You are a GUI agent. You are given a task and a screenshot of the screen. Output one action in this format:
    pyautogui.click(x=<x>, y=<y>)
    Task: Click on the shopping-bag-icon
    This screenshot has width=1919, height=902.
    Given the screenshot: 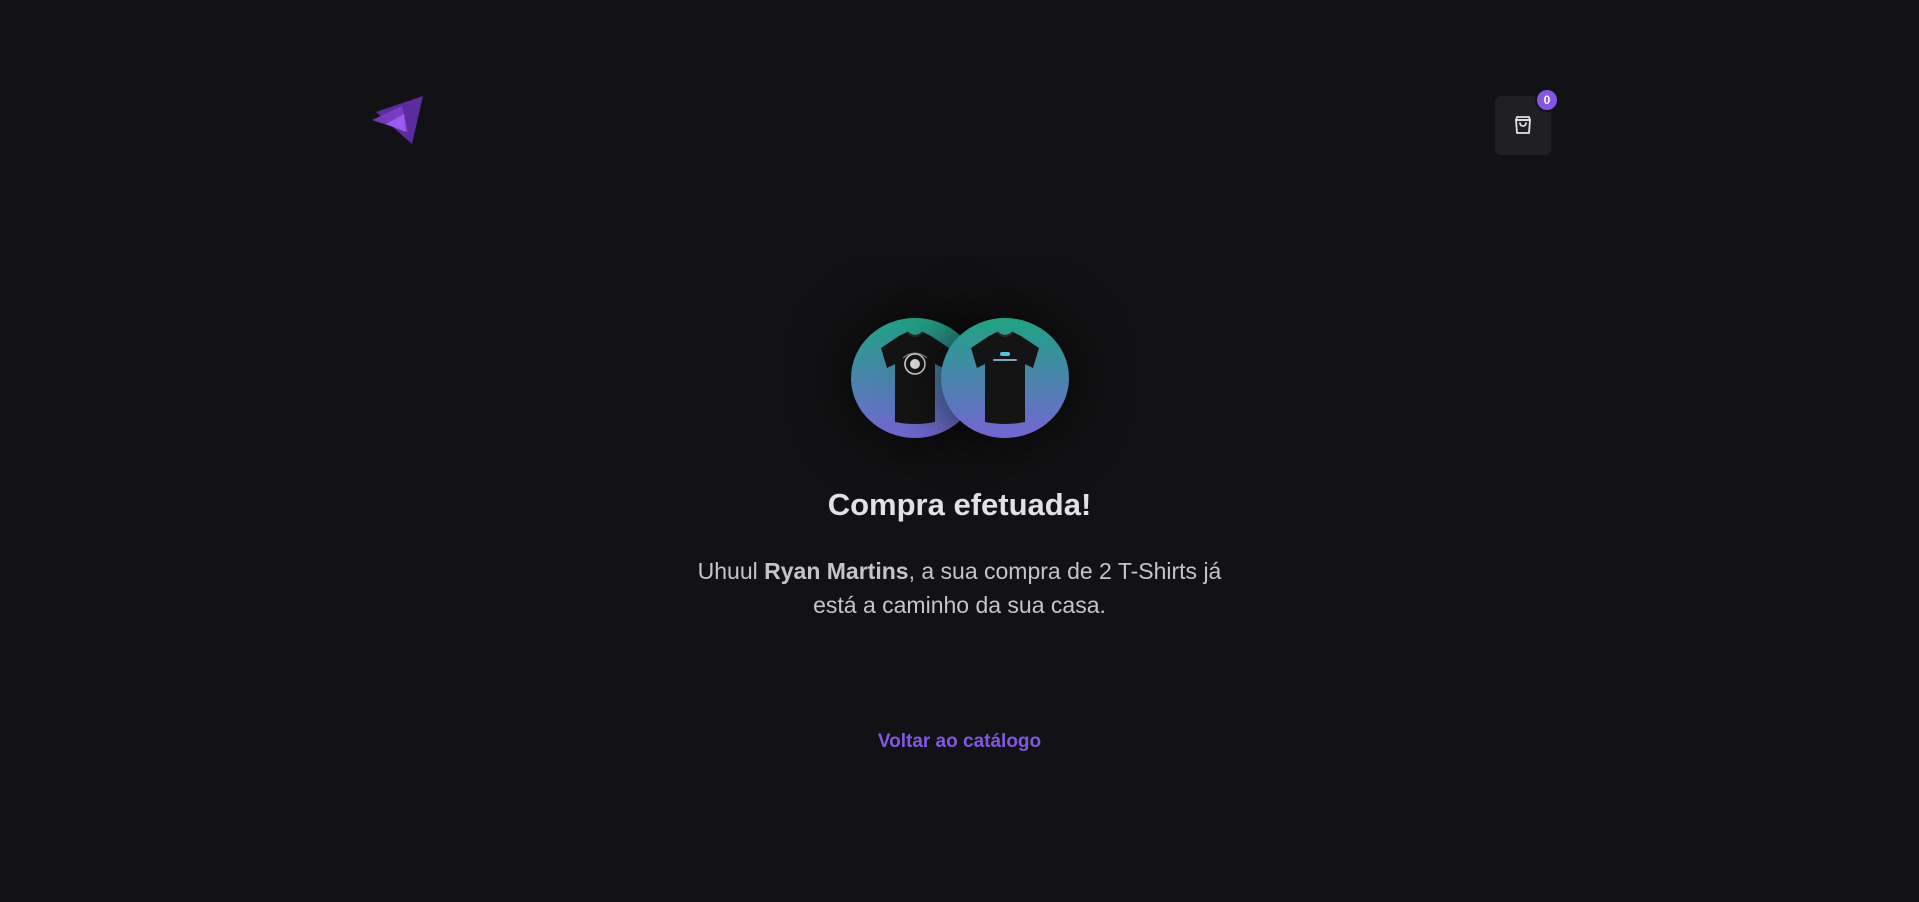 What is the action you would take?
    pyautogui.click(x=1523, y=125)
    